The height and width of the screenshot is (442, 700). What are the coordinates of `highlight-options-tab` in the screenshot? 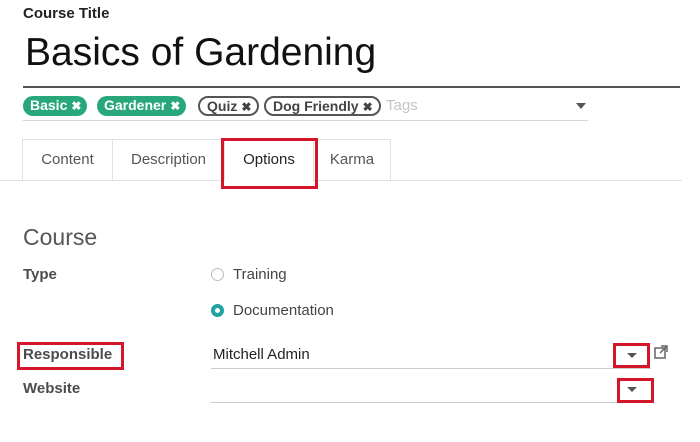 It's located at (269, 163).